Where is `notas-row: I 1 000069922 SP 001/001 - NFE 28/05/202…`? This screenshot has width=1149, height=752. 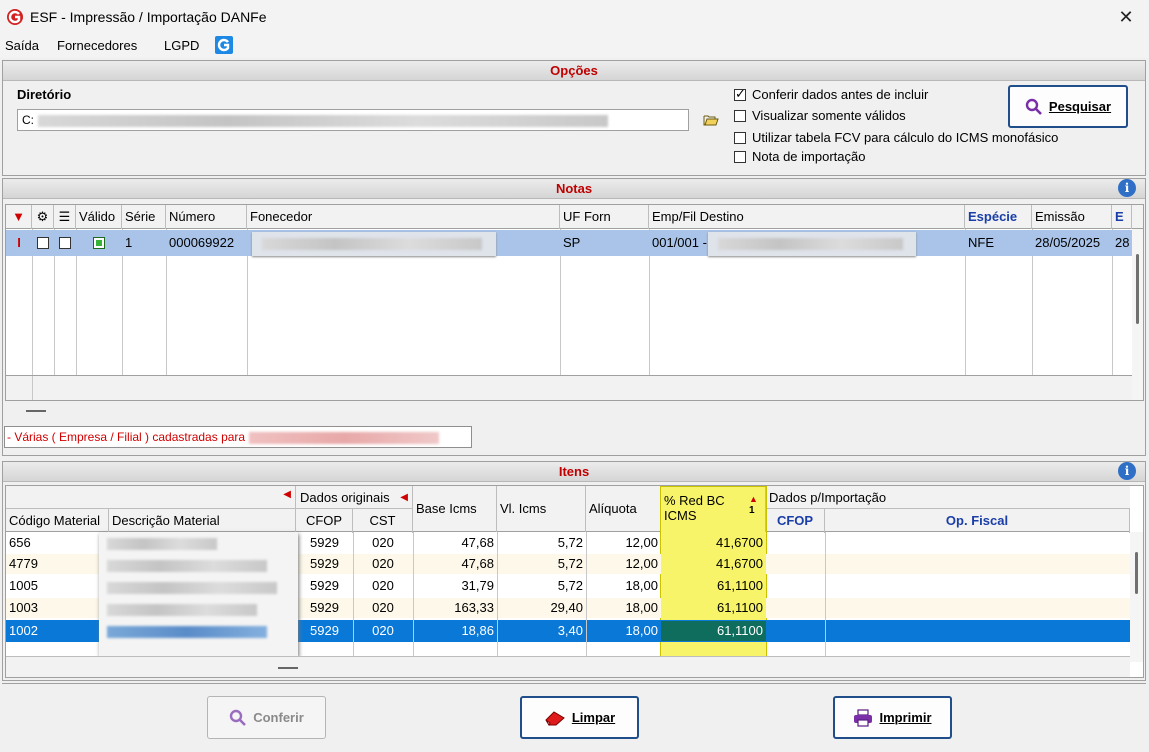 notas-row: I 1 000069922 SP 001/001 - NFE 28/05/202… is located at coordinates (569, 243).